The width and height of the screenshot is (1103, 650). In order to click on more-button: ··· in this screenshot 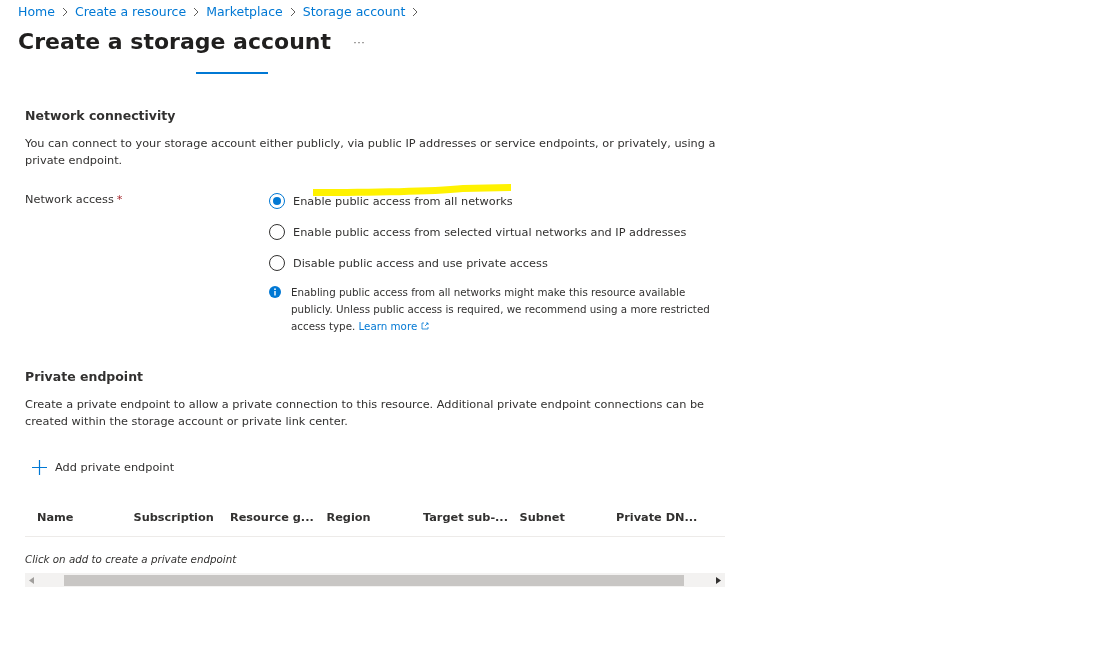, I will do `click(359, 41)`.